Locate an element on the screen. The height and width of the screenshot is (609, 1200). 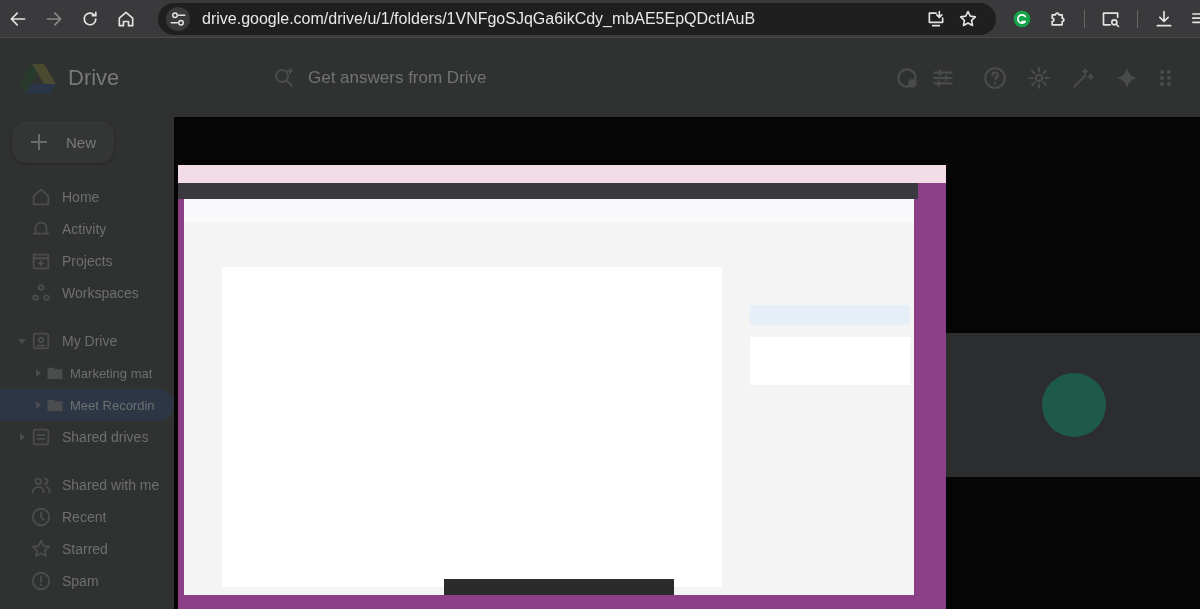
new-button: New is located at coordinates (63, 142).